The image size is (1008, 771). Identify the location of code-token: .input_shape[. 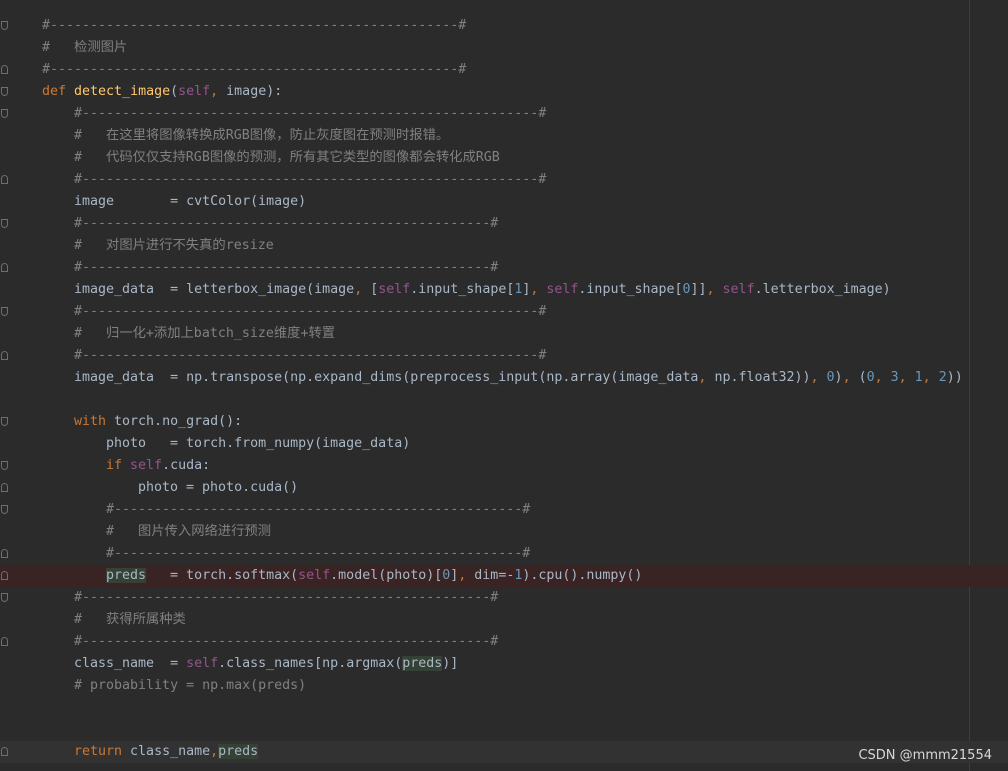
(630, 289).